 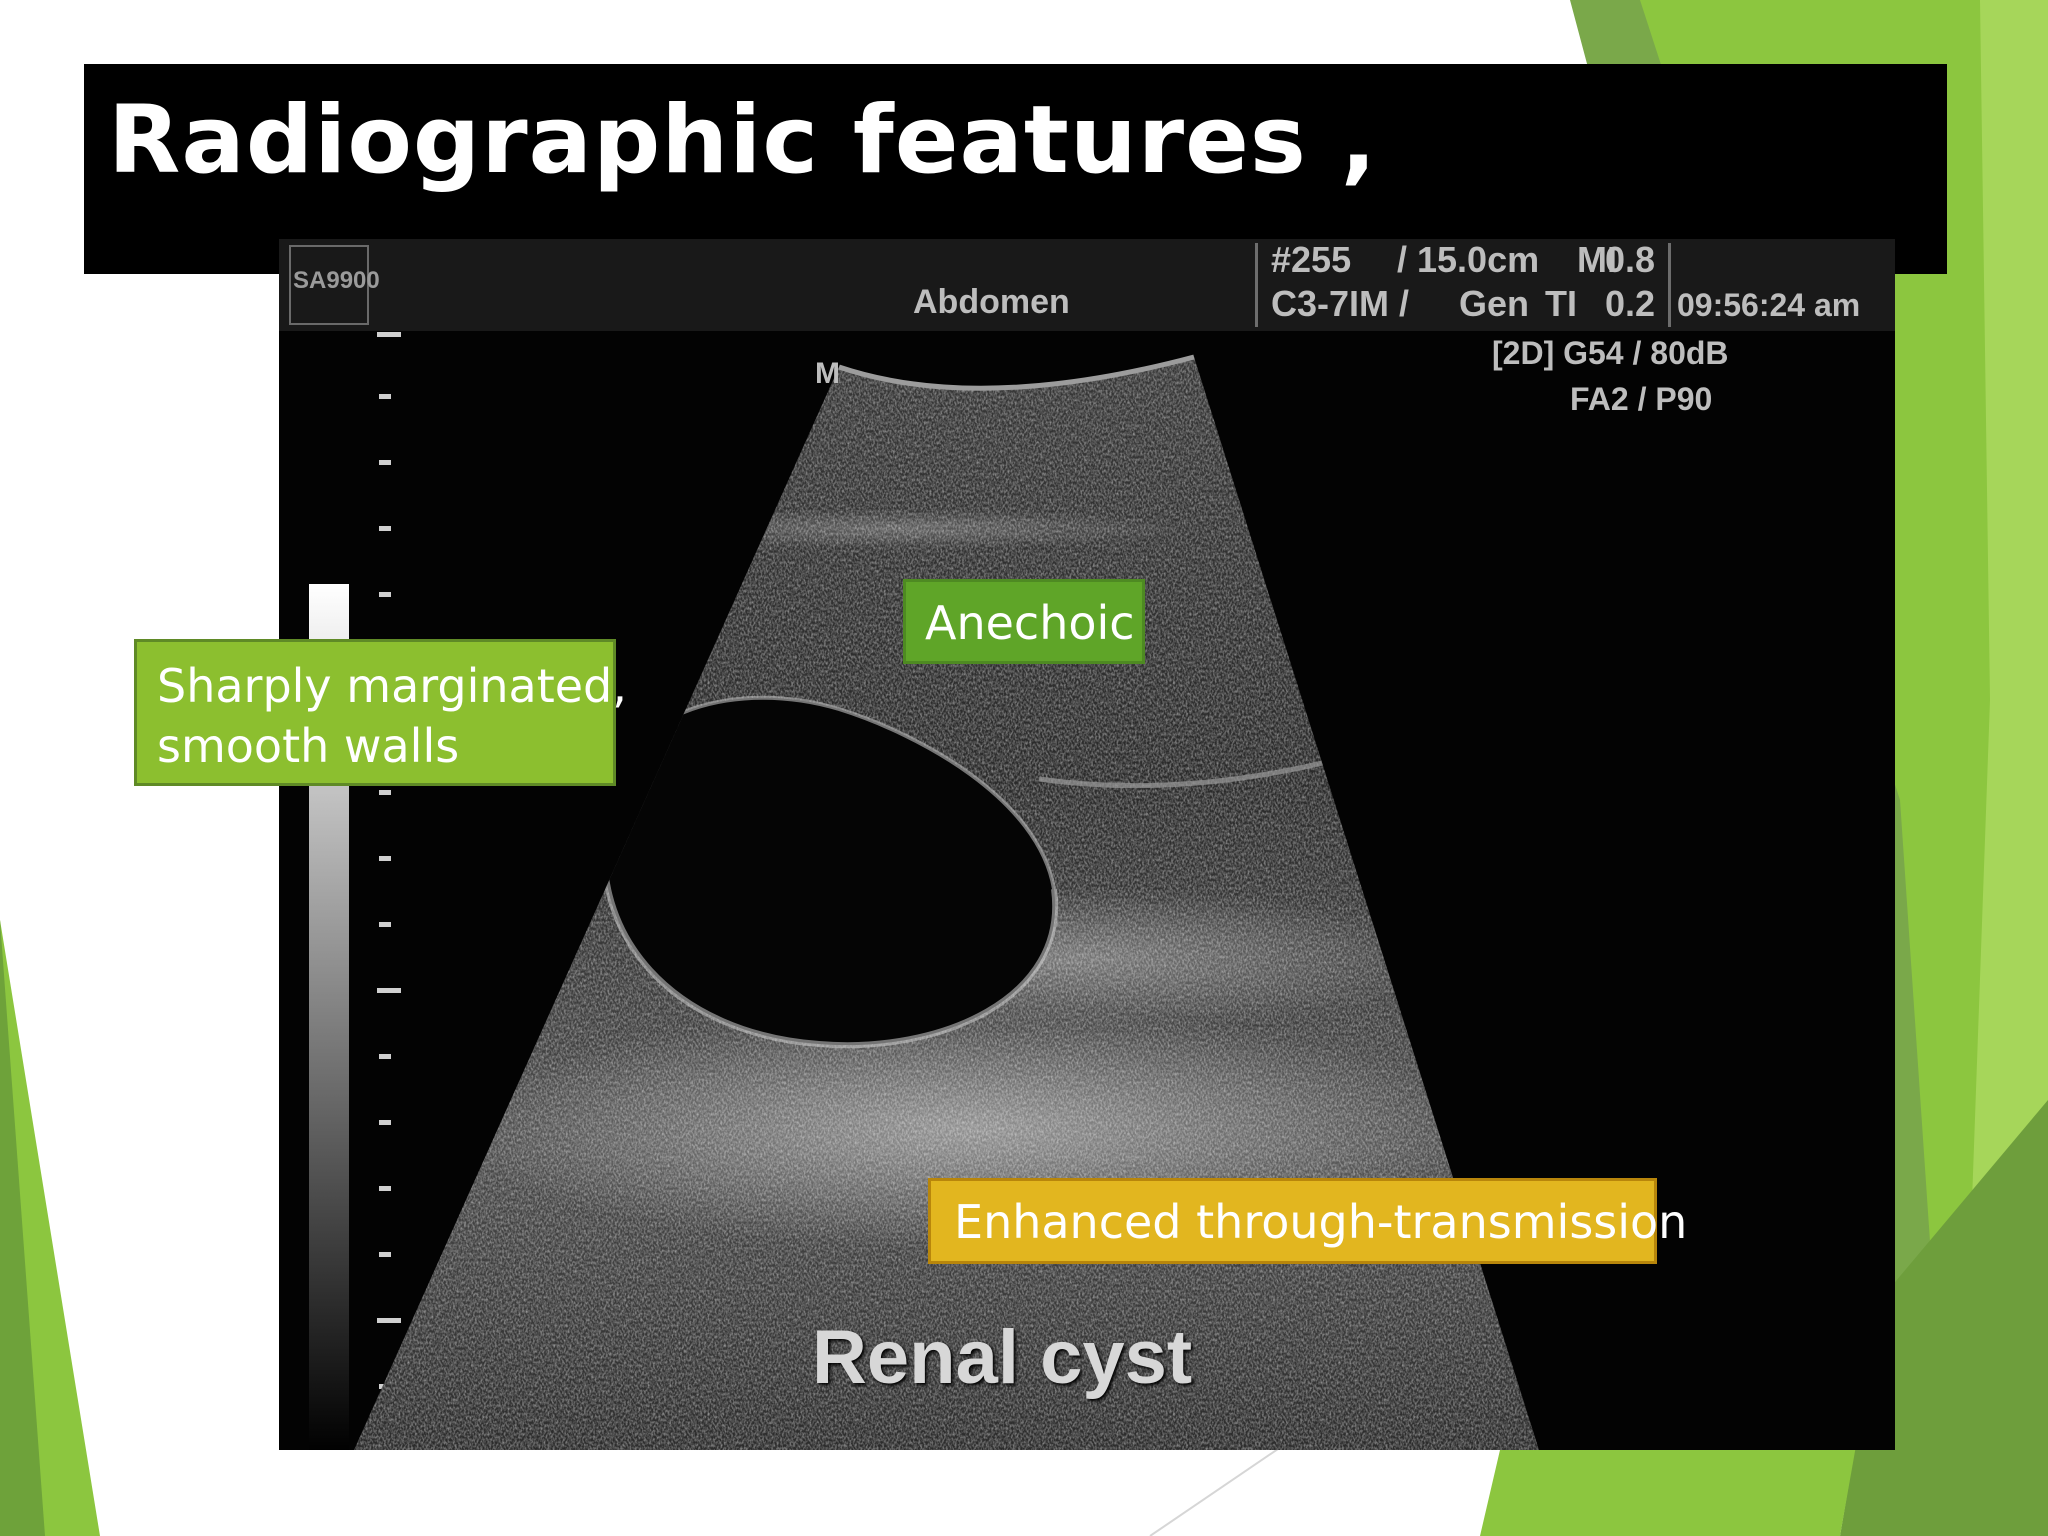 What do you see at coordinates (1641, 399) in the screenshot?
I see `focus-power: FA2 / P90` at bounding box center [1641, 399].